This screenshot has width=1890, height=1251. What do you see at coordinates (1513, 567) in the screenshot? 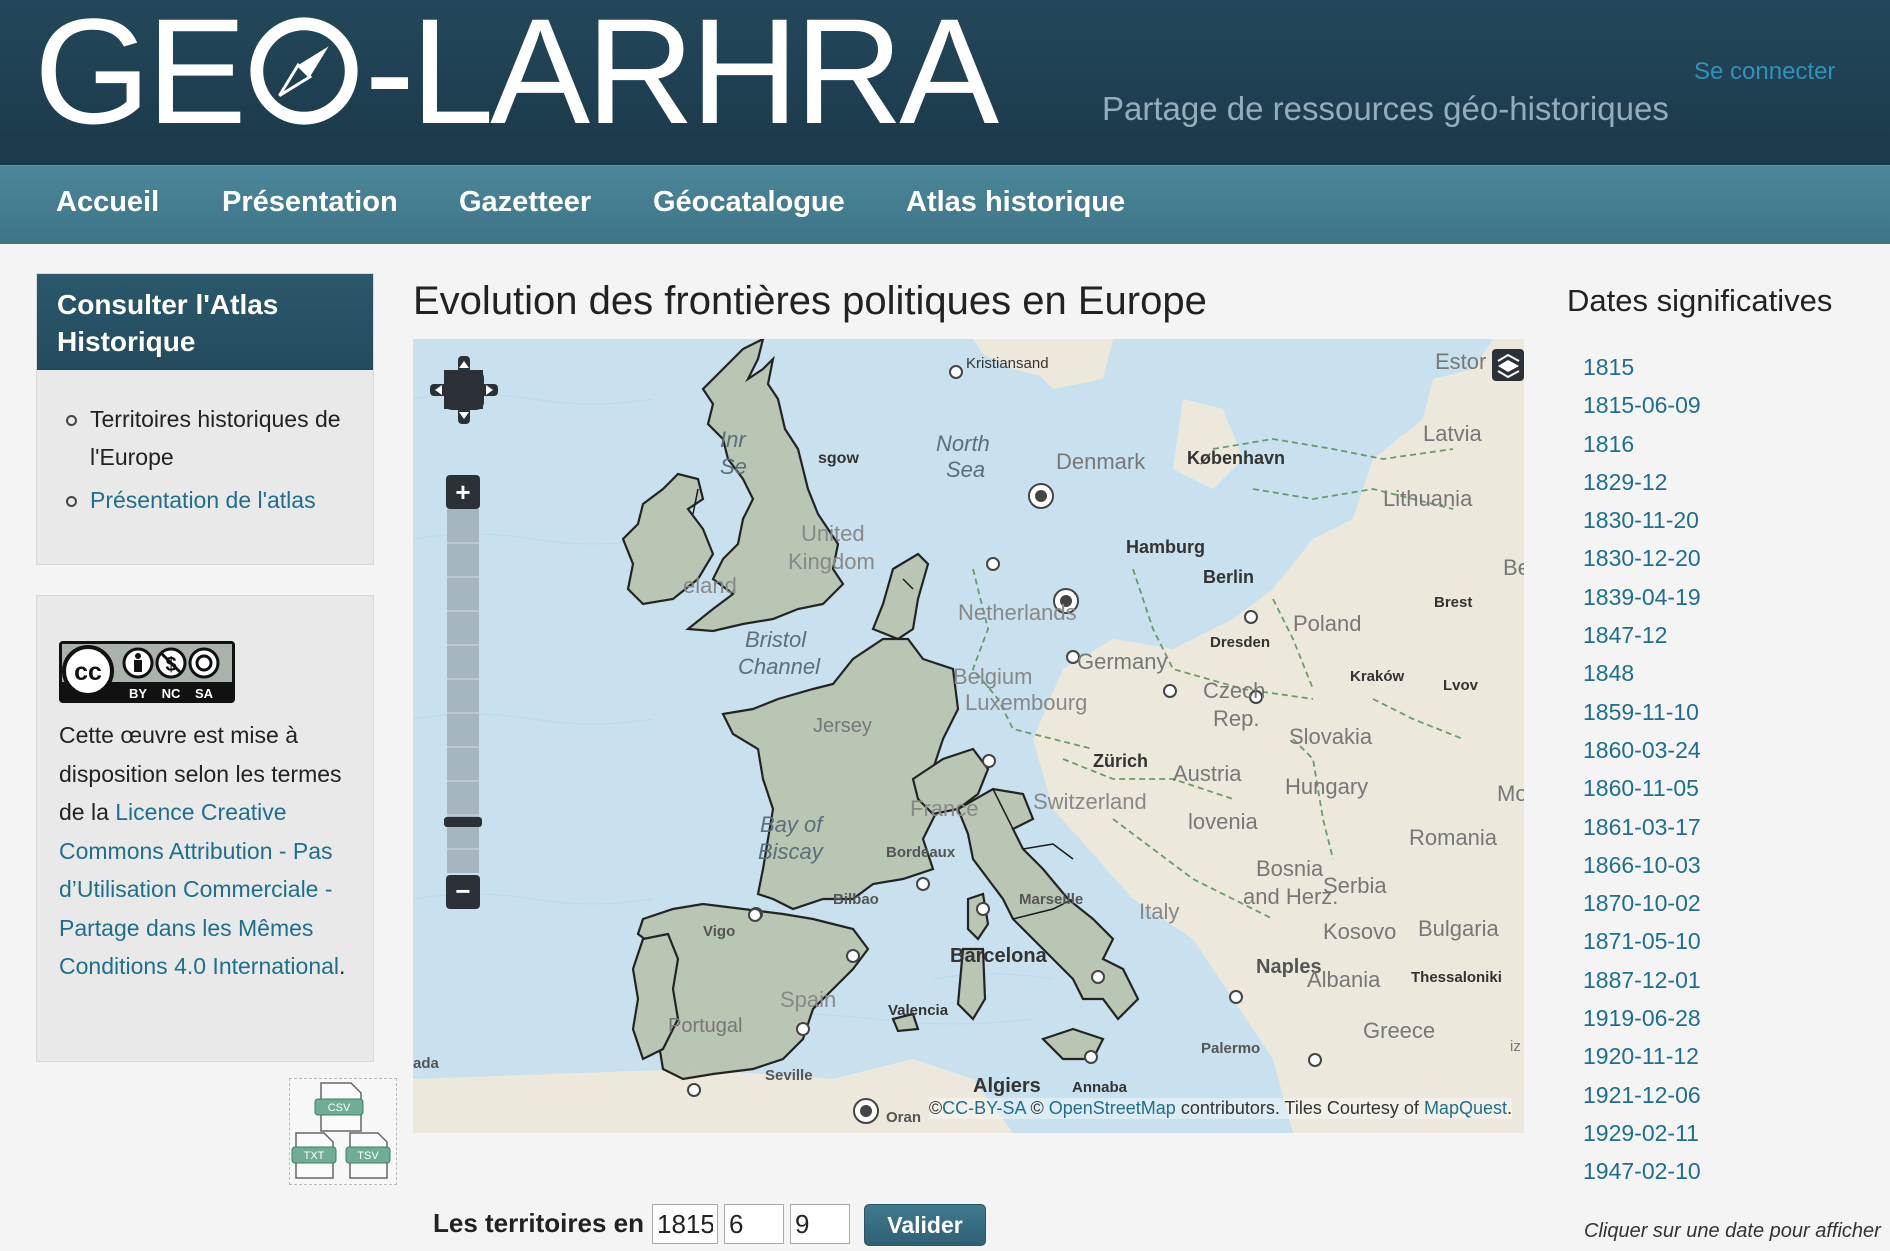
I see `map-label: Bela` at bounding box center [1513, 567].